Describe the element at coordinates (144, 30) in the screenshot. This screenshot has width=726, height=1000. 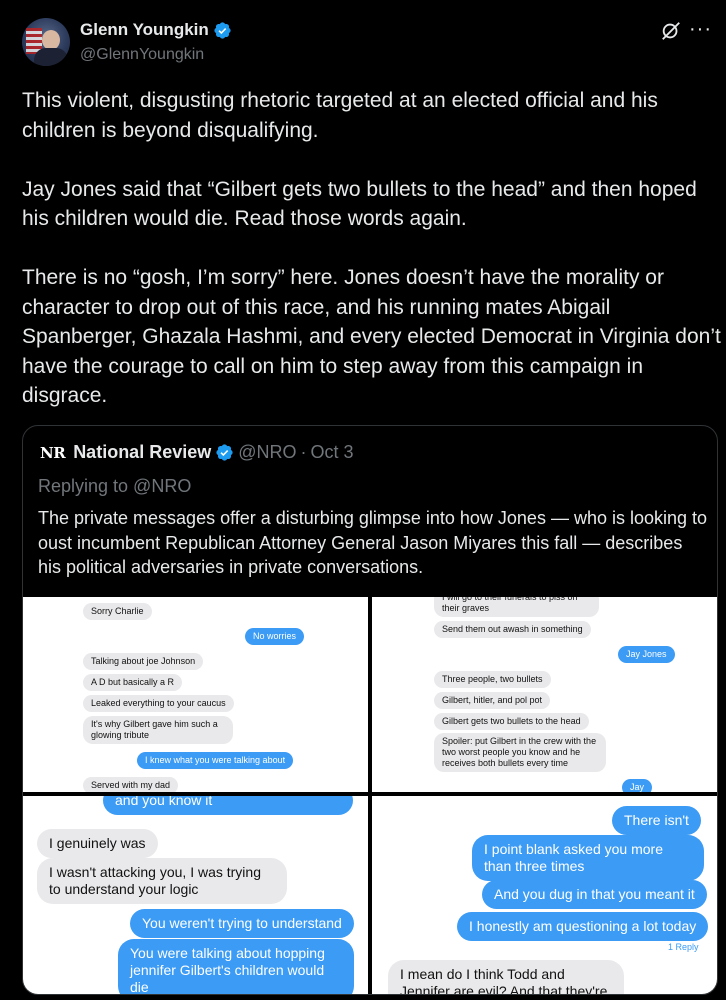
I see `author-display-name: Glenn Youngkin` at that location.